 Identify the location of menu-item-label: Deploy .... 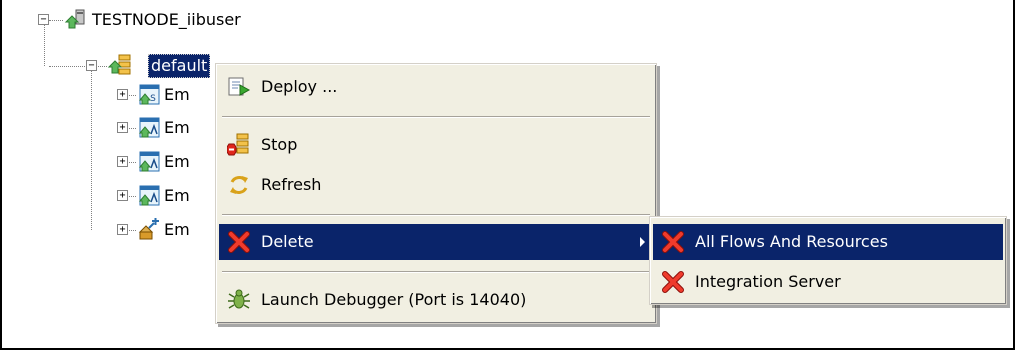
(299, 86).